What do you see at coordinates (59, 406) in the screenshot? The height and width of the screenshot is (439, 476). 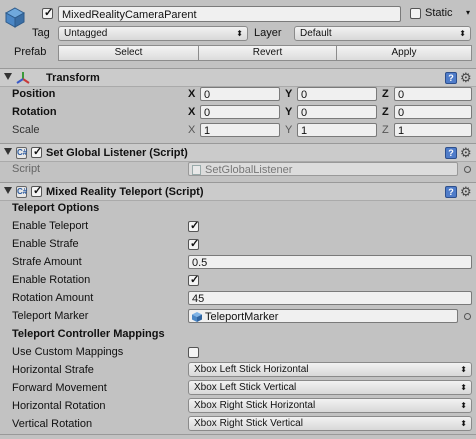 I see `horizontal-rotation-label: Horizontal Rotation` at bounding box center [59, 406].